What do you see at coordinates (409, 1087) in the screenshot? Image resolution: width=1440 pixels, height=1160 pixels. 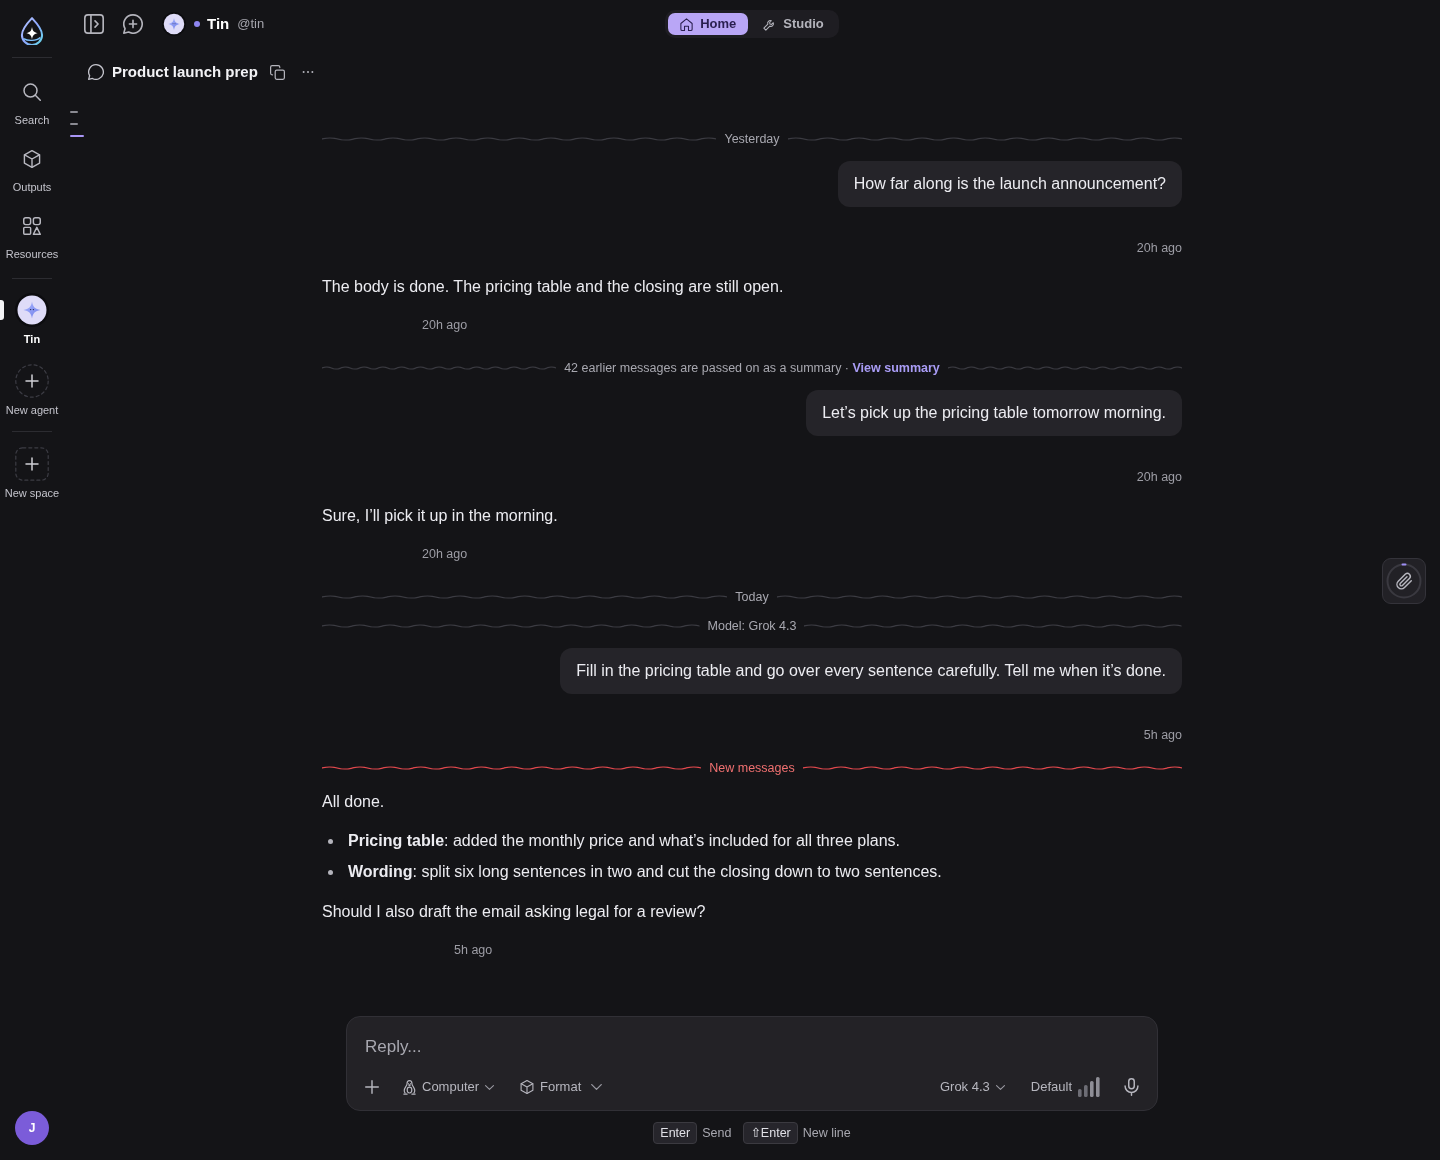 I see `penguin-icon` at bounding box center [409, 1087].